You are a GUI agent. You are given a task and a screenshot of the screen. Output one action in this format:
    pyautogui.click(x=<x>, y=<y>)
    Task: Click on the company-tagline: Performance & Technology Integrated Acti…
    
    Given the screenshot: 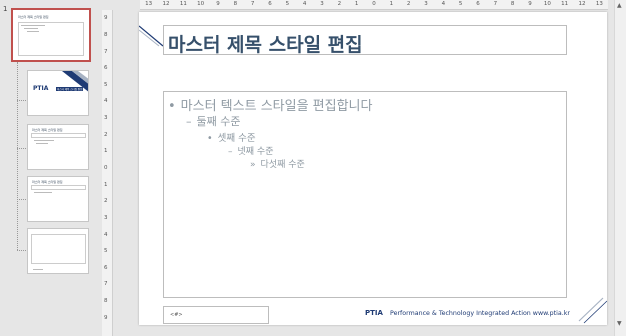 What is the action you would take?
    pyautogui.click(x=480, y=313)
    